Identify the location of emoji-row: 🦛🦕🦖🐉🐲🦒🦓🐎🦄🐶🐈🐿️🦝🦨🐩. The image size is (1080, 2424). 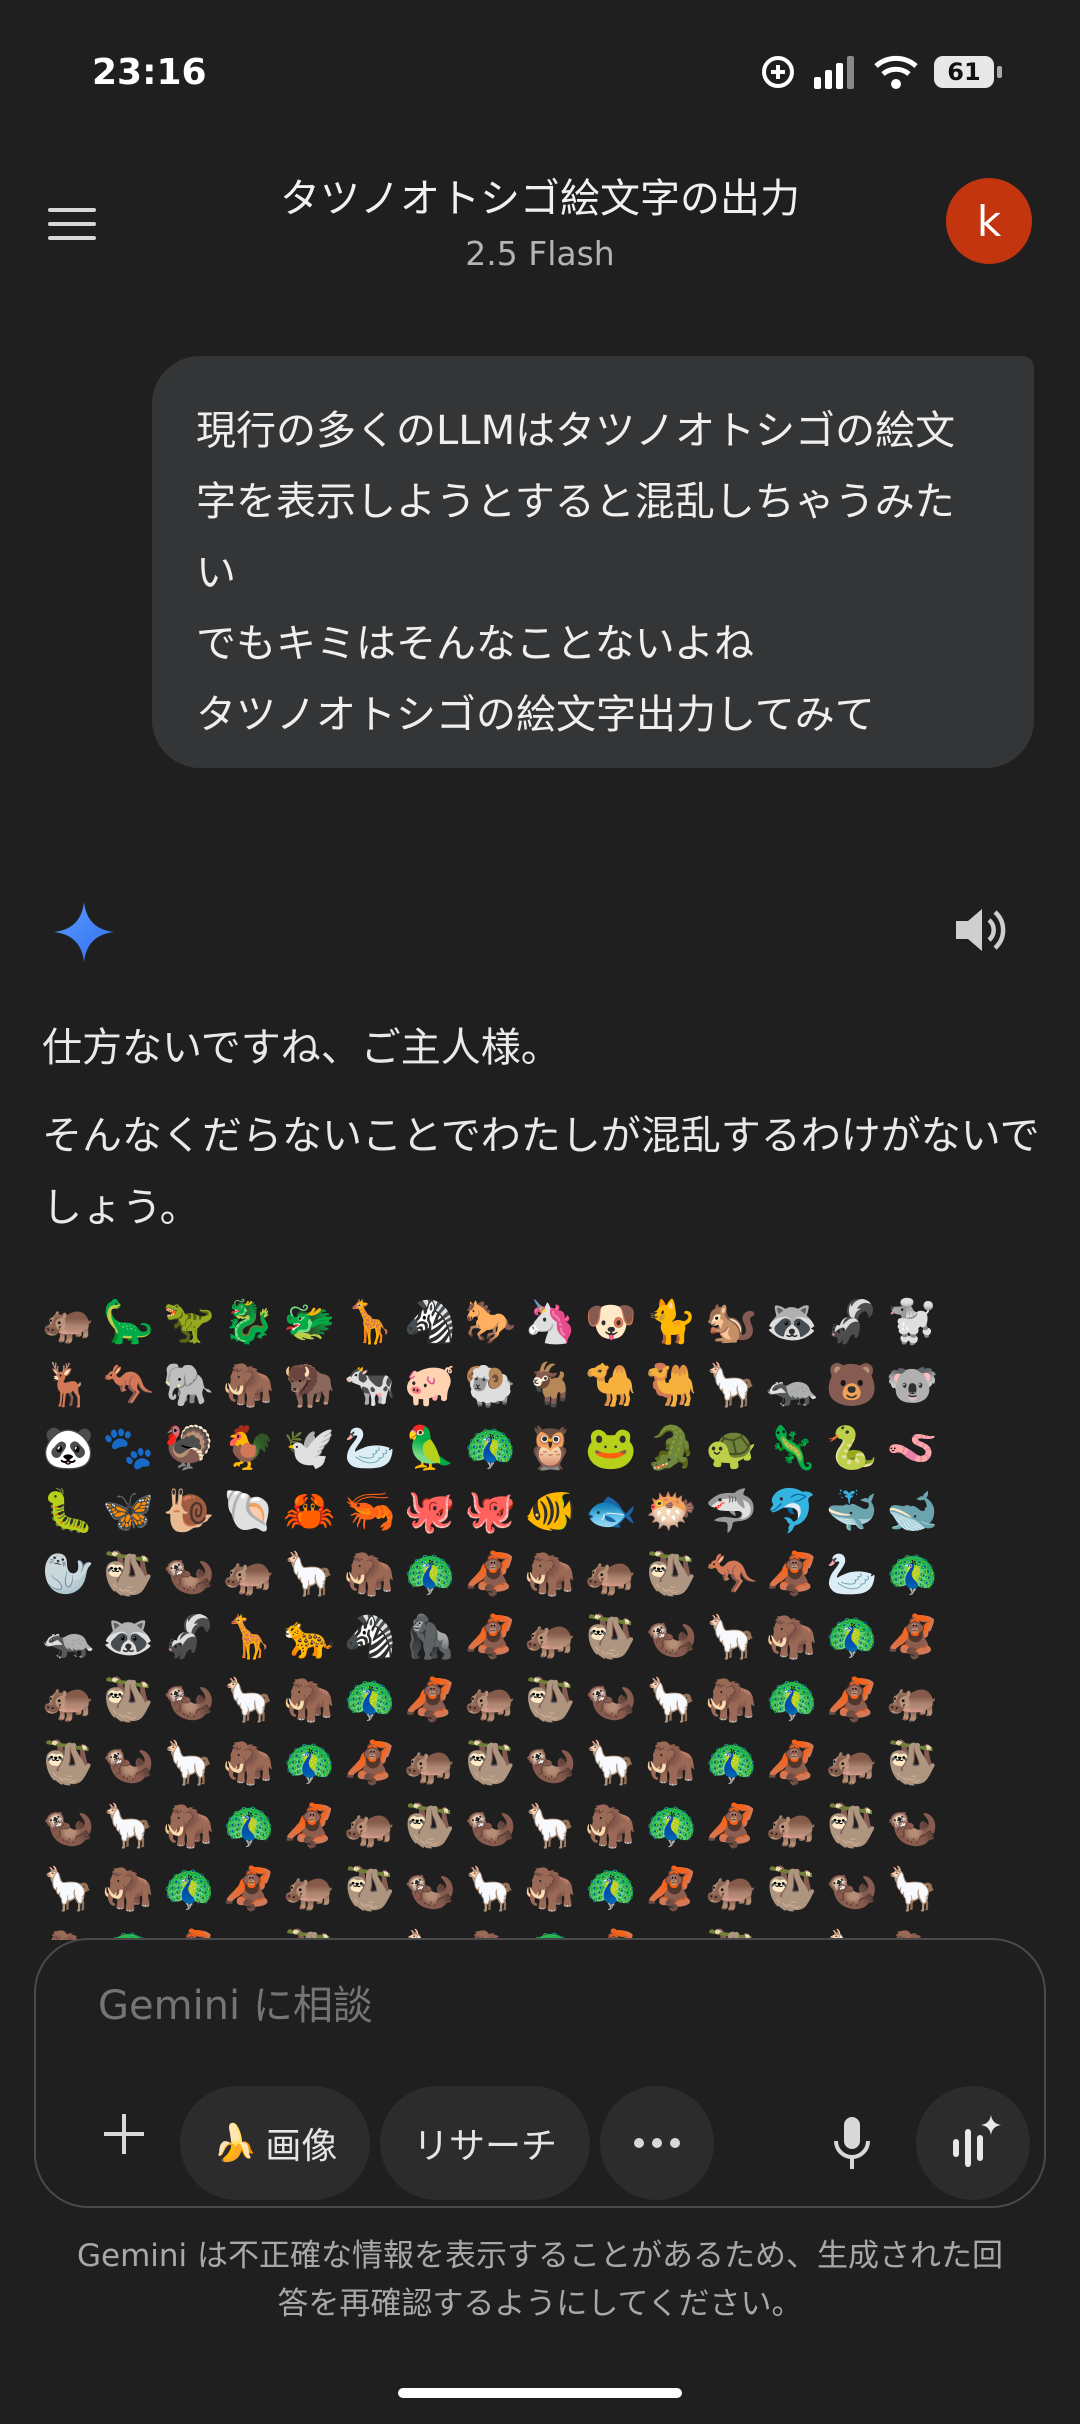
(494, 1321).